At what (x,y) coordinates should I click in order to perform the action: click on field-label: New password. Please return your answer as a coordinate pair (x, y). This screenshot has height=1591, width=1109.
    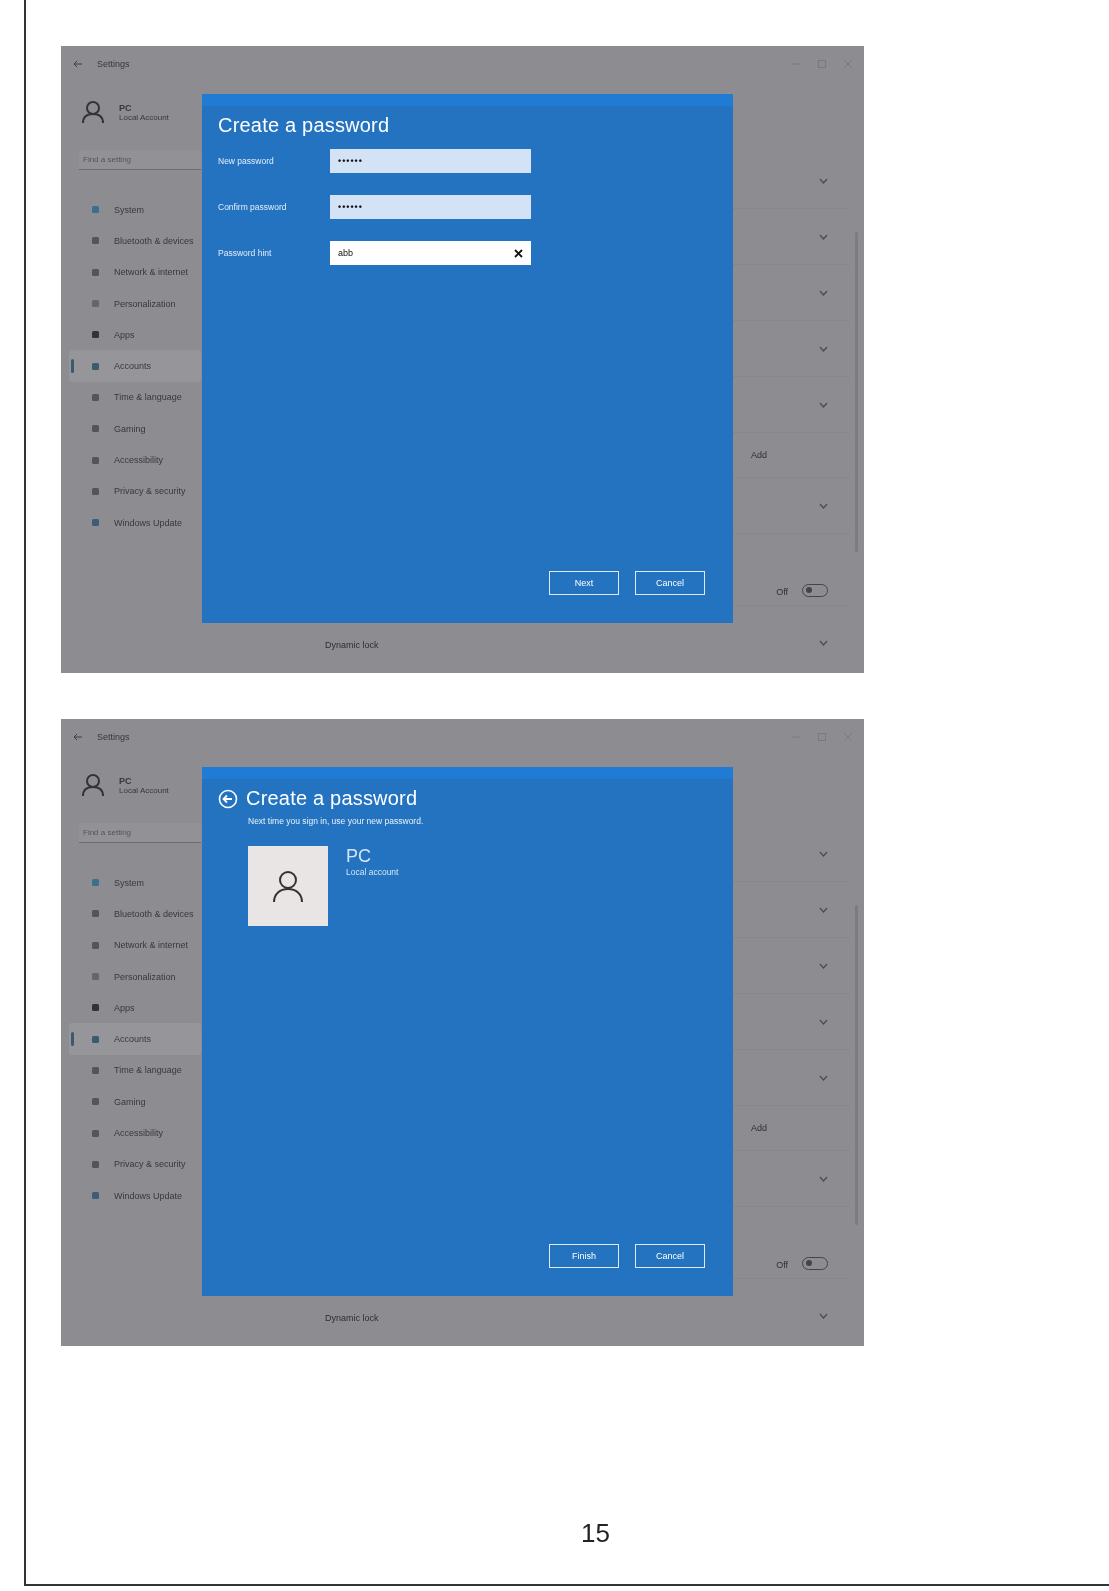
    Looking at the image, I should click on (246, 161).